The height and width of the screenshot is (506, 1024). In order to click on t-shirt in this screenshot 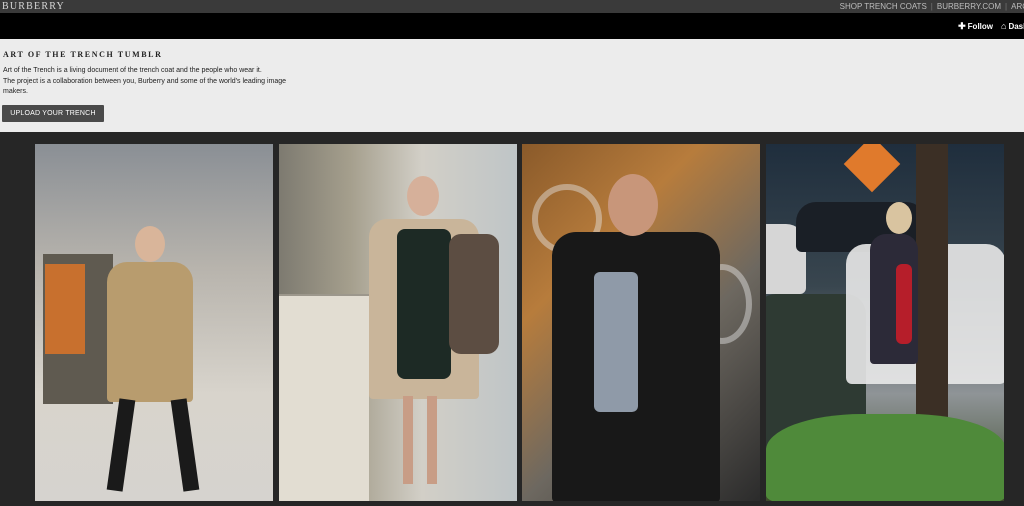, I will do `click(616, 342)`.